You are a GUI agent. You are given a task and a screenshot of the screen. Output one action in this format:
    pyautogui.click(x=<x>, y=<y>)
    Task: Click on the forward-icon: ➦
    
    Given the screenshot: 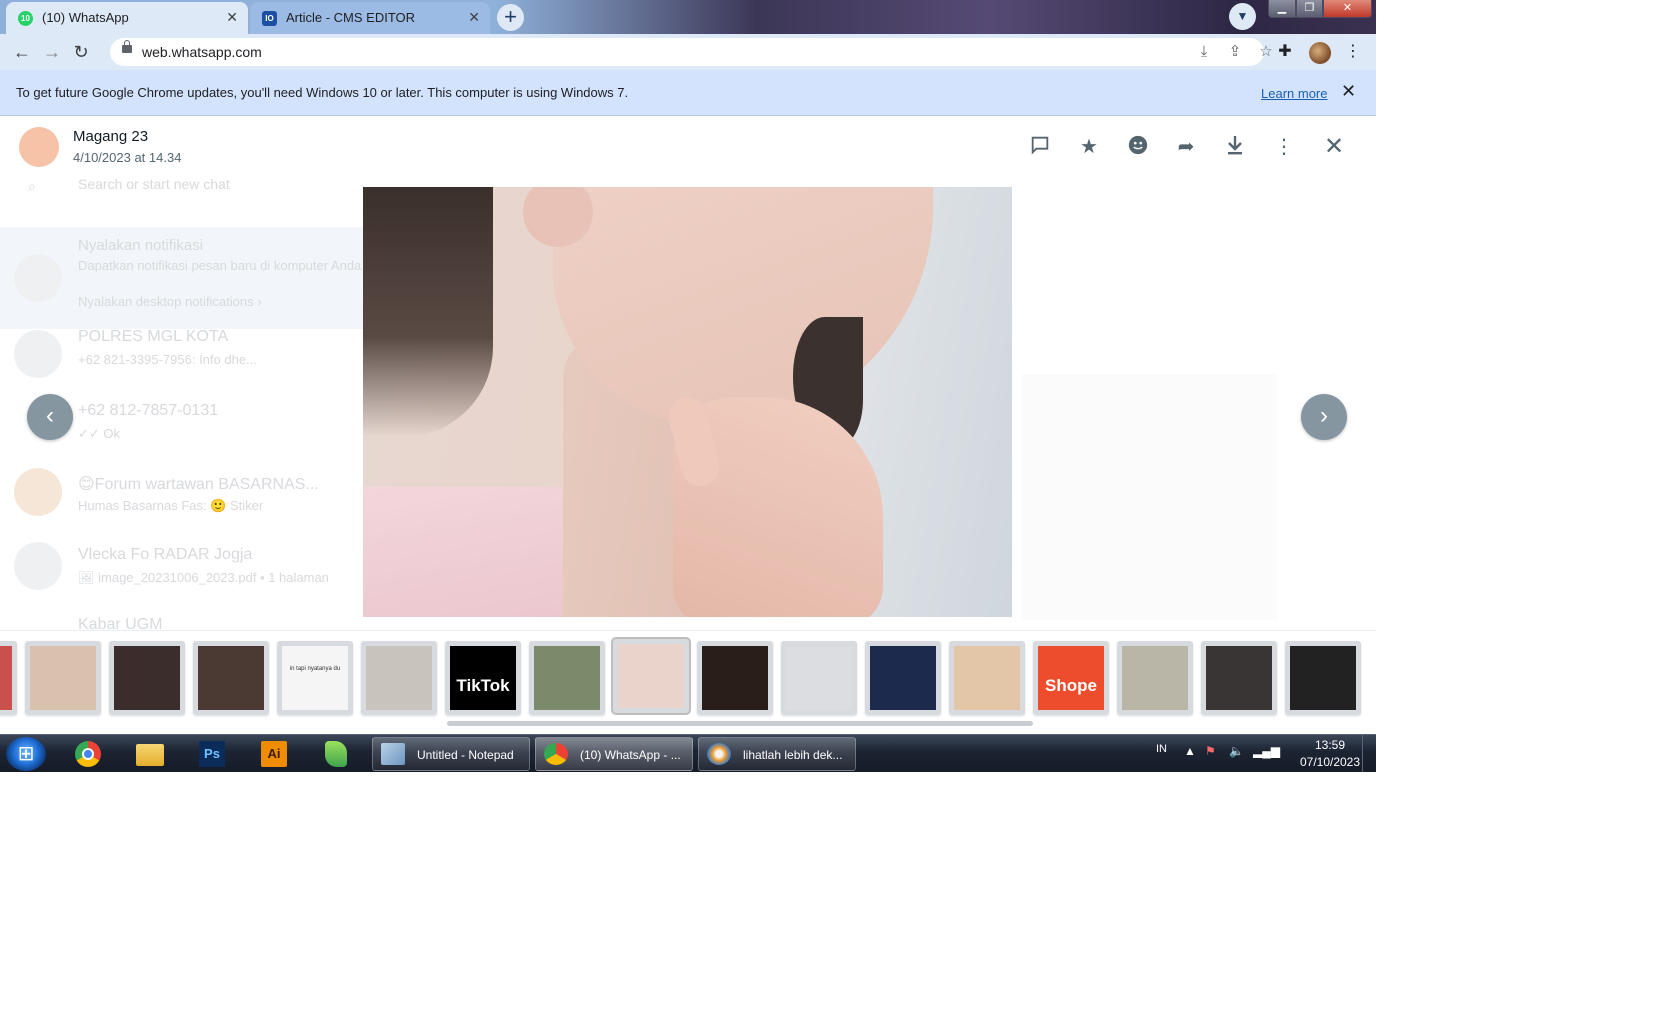 What is the action you would take?
    pyautogui.click(x=1186, y=147)
    